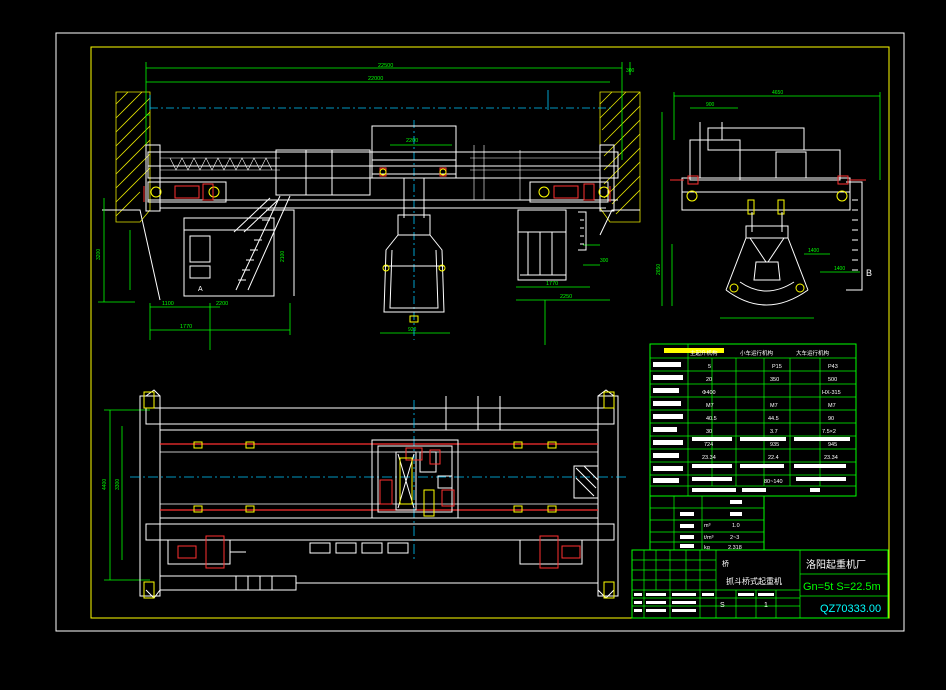 The height and width of the screenshot is (690, 946). Describe the element at coordinates (842, 587) in the screenshot. I see `spec-text: Gn=5t S=22.5m` at that location.